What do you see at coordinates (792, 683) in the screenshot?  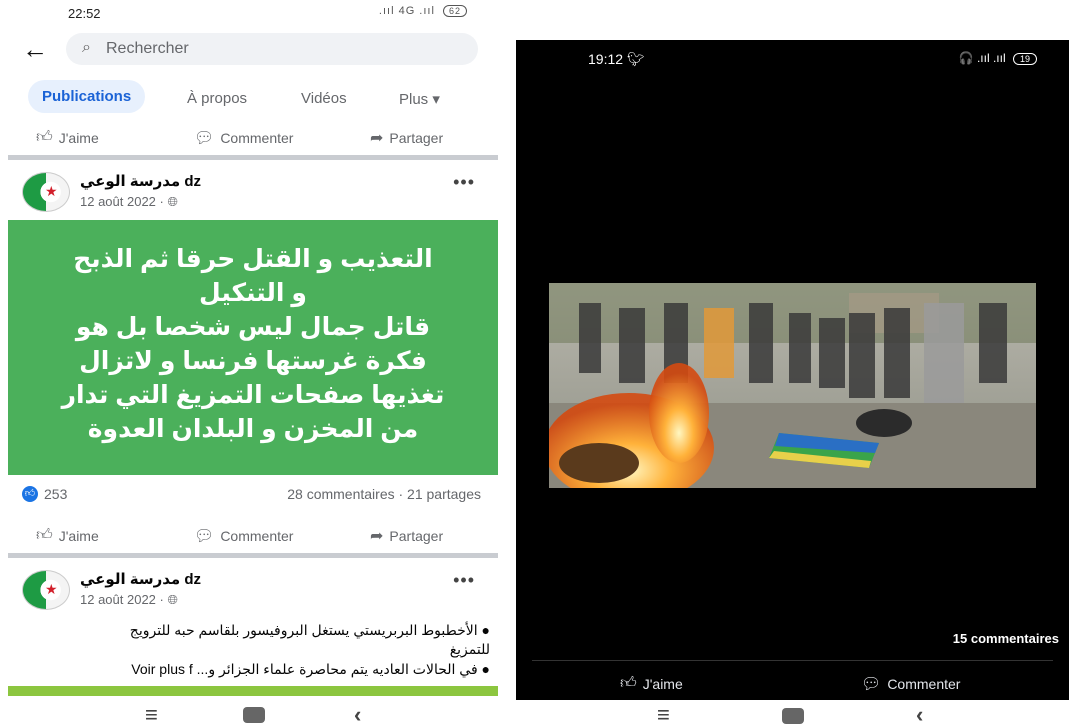 I see `action-row: 👍︎ J'aime 💬︎ Commenter` at bounding box center [792, 683].